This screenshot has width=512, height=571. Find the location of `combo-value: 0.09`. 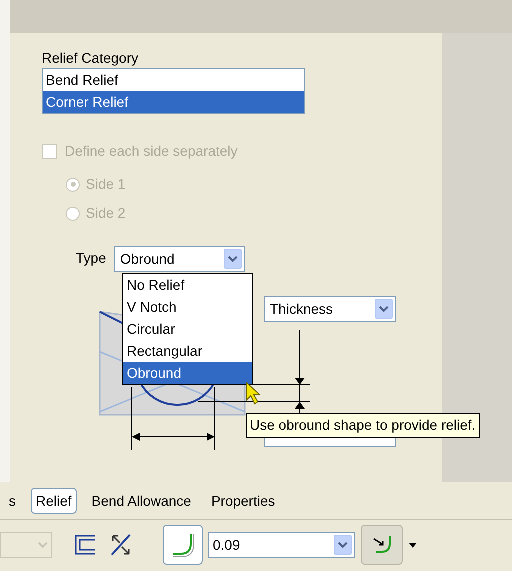

combo-value: 0.09 is located at coordinates (226, 545).